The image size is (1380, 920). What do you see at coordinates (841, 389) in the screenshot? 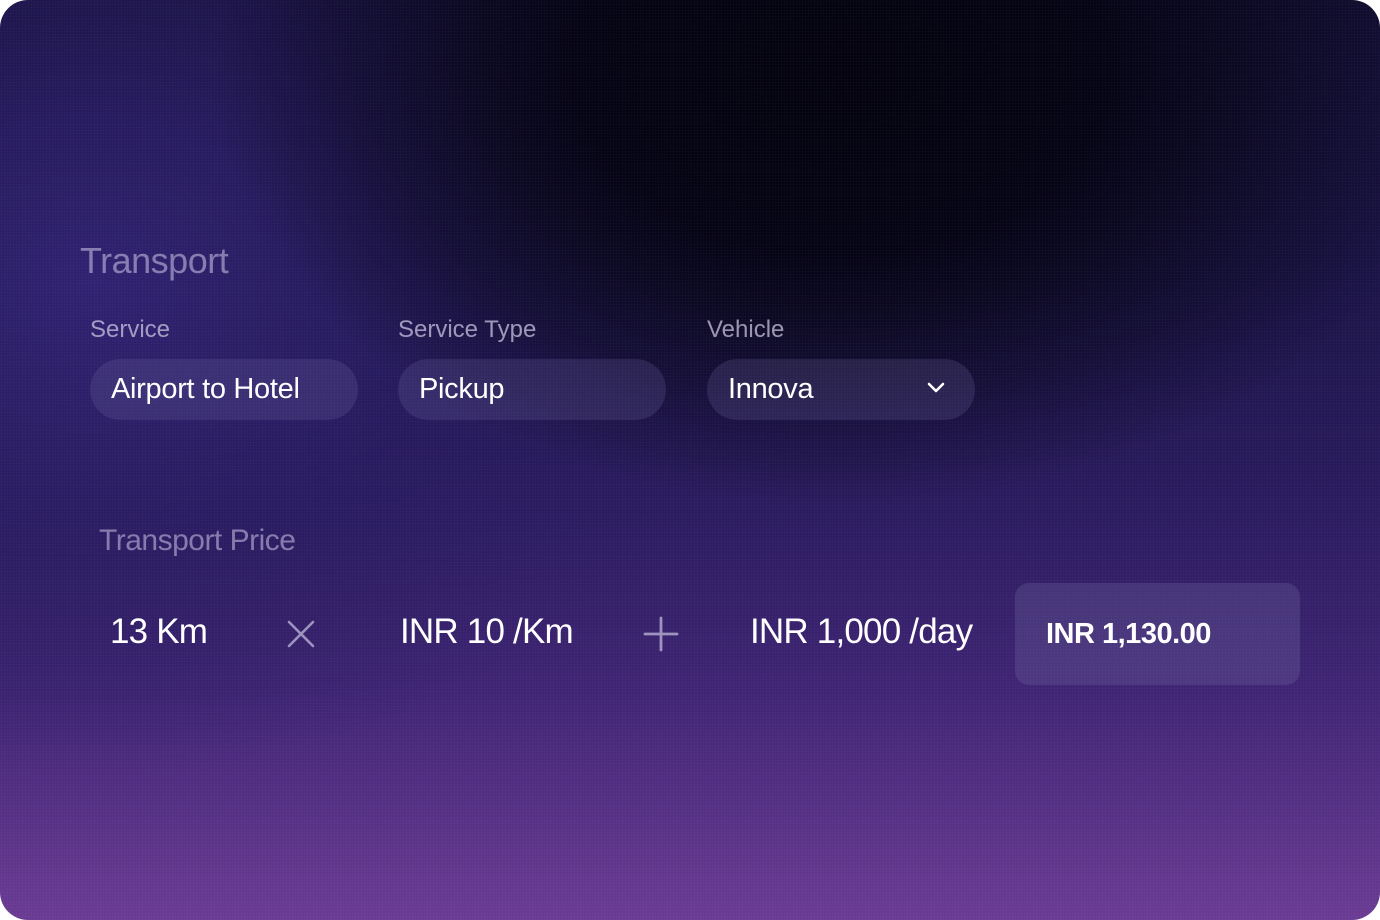
I see `vehicle-select: Innova` at bounding box center [841, 389].